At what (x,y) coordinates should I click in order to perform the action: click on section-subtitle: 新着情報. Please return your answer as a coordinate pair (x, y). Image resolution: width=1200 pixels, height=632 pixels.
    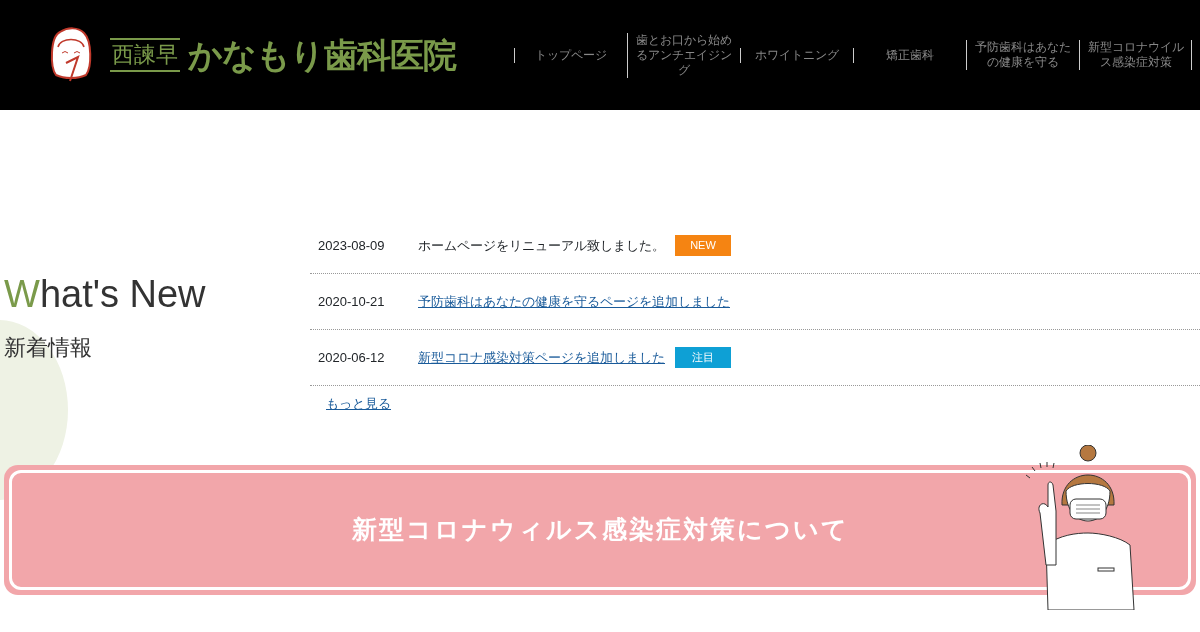
    Looking at the image, I should click on (48, 348).